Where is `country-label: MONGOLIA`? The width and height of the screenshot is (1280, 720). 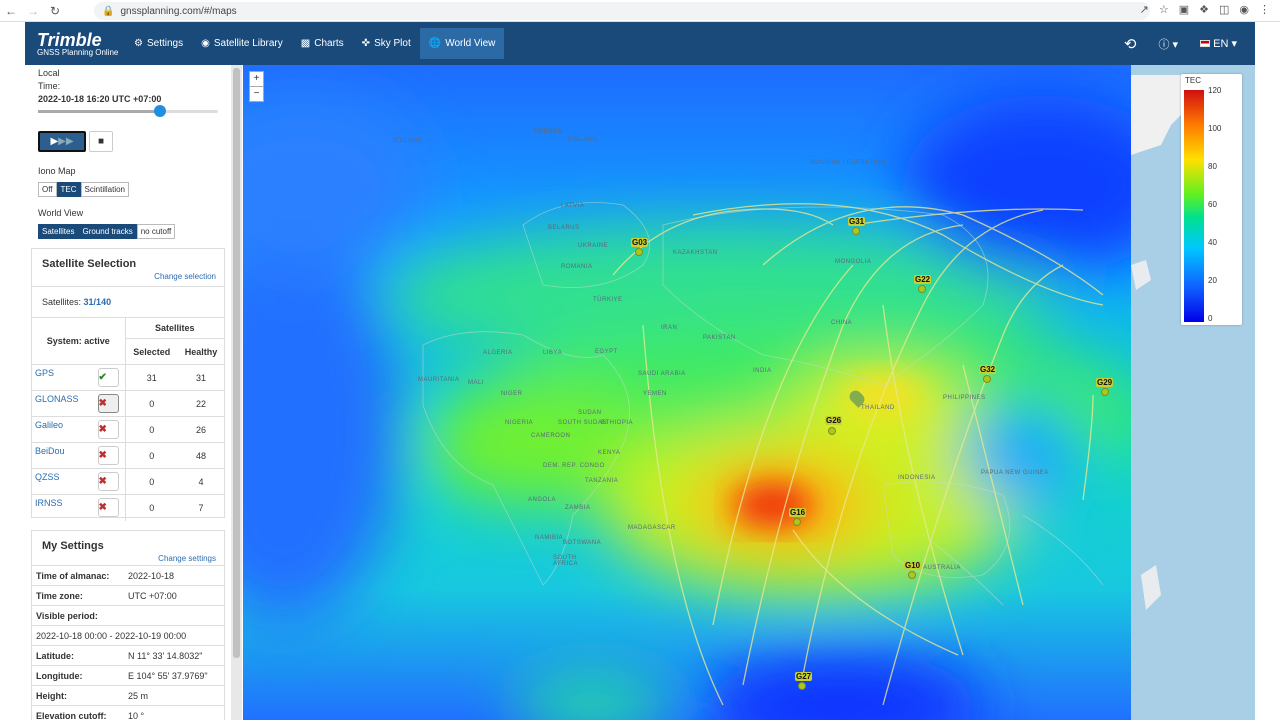
country-label: MONGOLIA is located at coordinates (853, 262).